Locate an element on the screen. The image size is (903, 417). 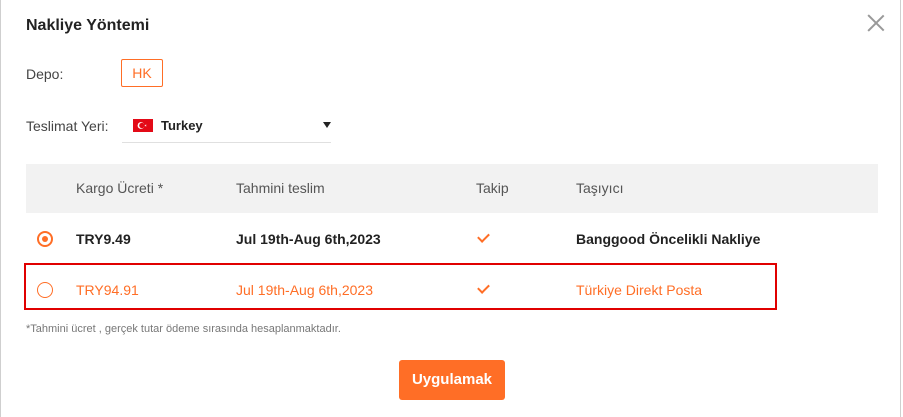
warehouse-label: Depo: is located at coordinates (45, 74).